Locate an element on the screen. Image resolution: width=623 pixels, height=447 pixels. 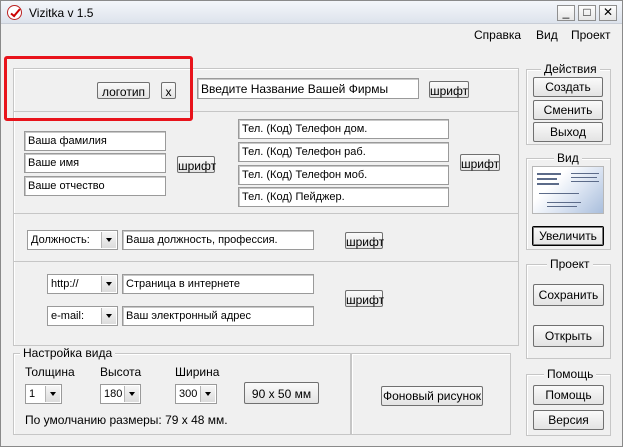
width-value: 300 is located at coordinates (188, 394).